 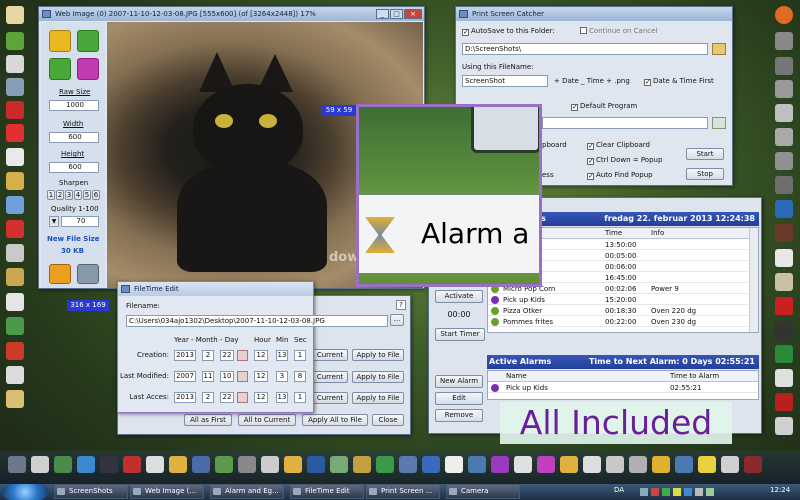 What do you see at coordinates (267, 420) in the screenshot?
I see `all-to-current-button: All to Current` at bounding box center [267, 420].